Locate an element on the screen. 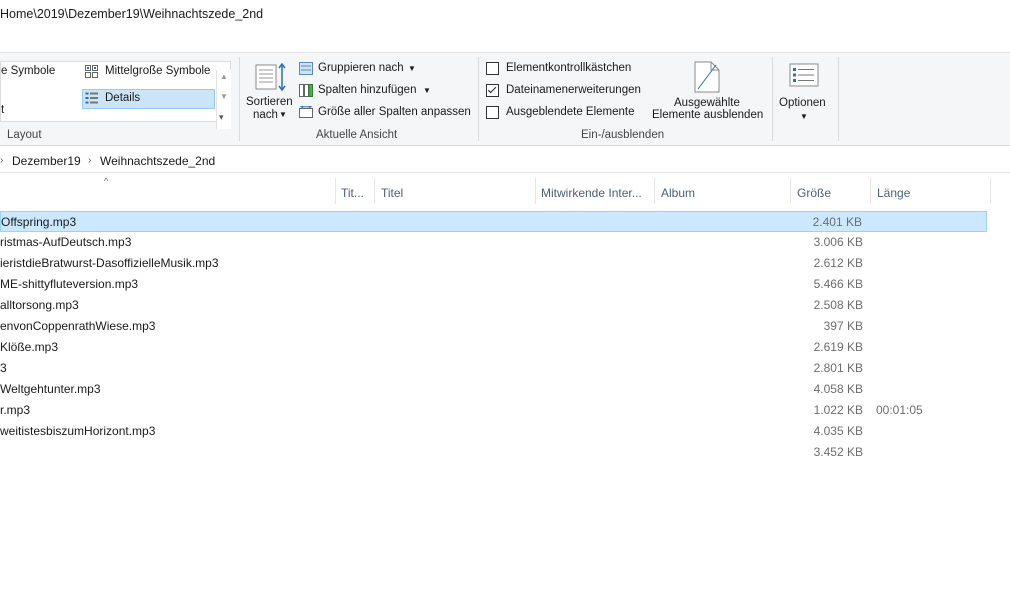 The height and width of the screenshot is (595, 1010). hidden-items-label: Ausgeblendete Elemente is located at coordinates (570, 112).